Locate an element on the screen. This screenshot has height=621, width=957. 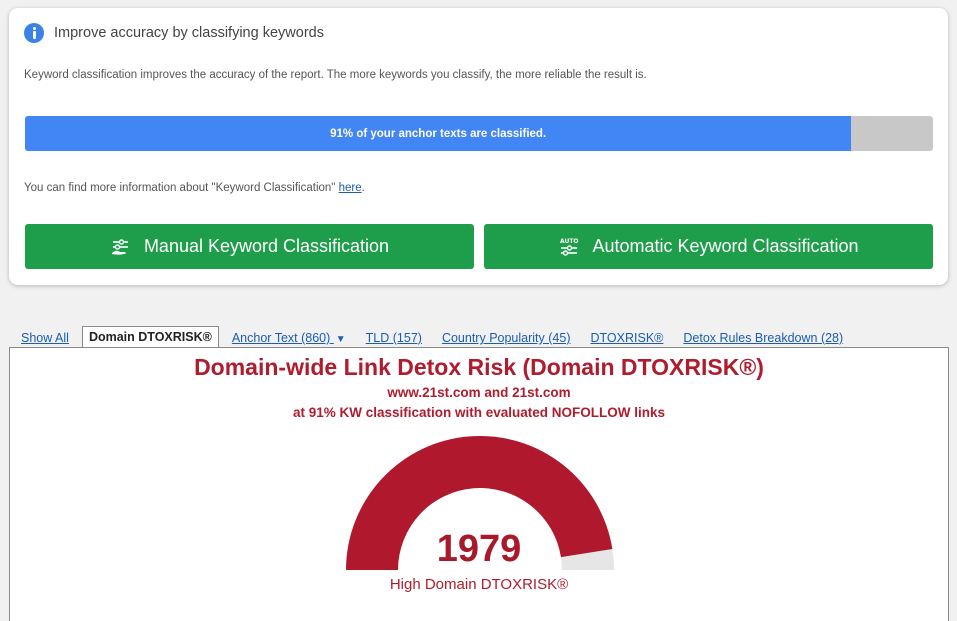
automatic-classification-button: AUTO Automatic Keyword Classification is located at coordinates (708, 246).